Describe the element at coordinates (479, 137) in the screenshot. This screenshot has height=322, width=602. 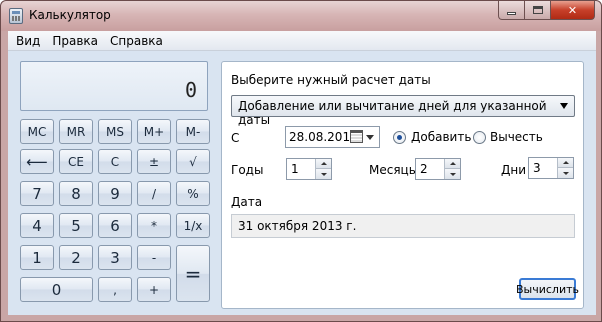
I see `subtract-radio` at that location.